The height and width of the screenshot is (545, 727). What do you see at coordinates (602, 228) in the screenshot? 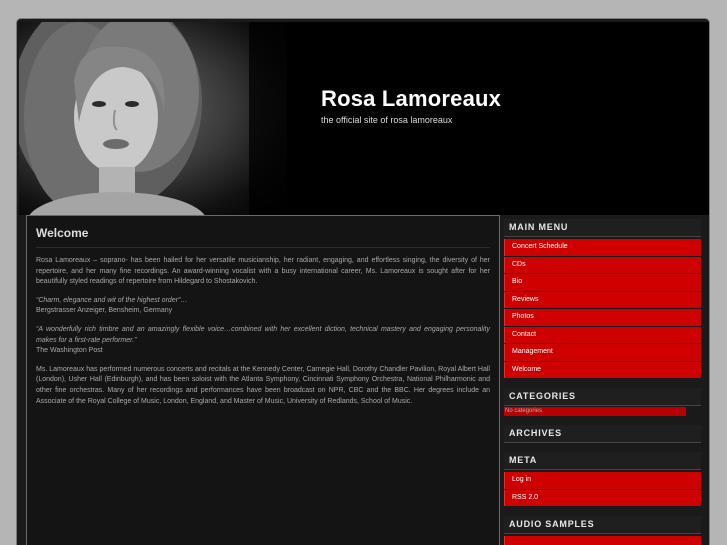
I see `main-menu-heading: MAIN MENU` at bounding box center [602, 228].